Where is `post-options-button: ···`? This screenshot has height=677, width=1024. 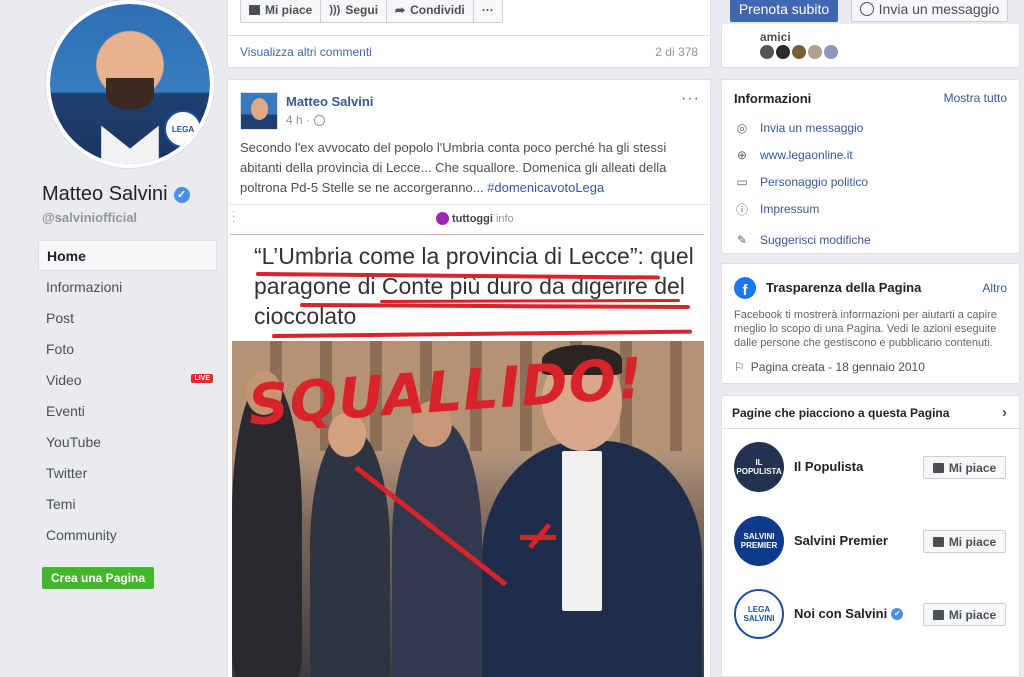 post-options-button: ··· is located at coordinates (690, 99).